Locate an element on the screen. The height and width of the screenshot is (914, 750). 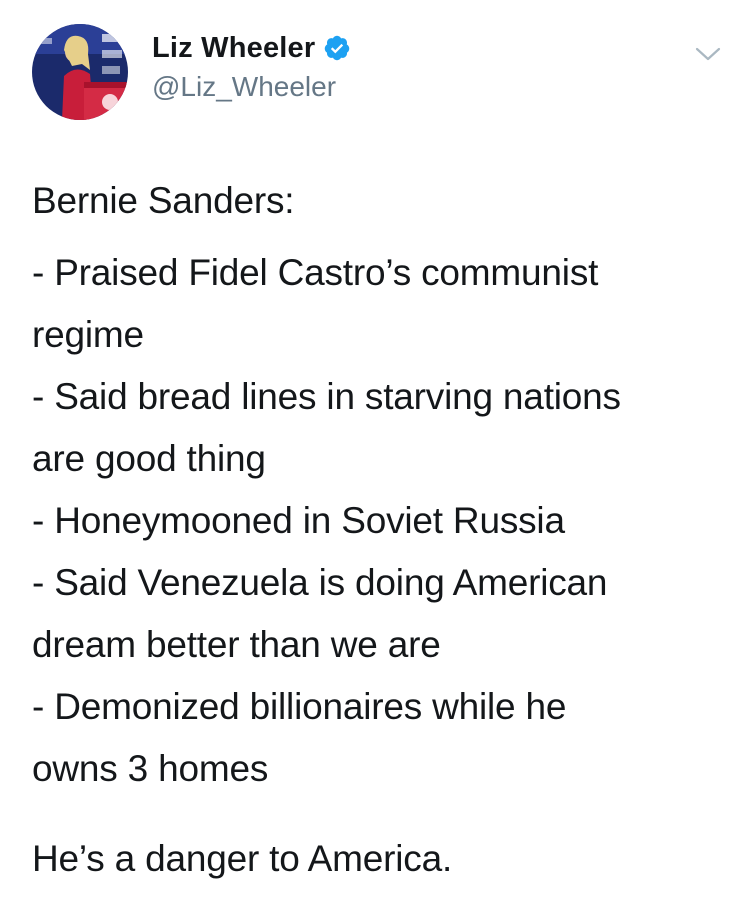
verified-badge-icon is located at coordinates (337, 48).